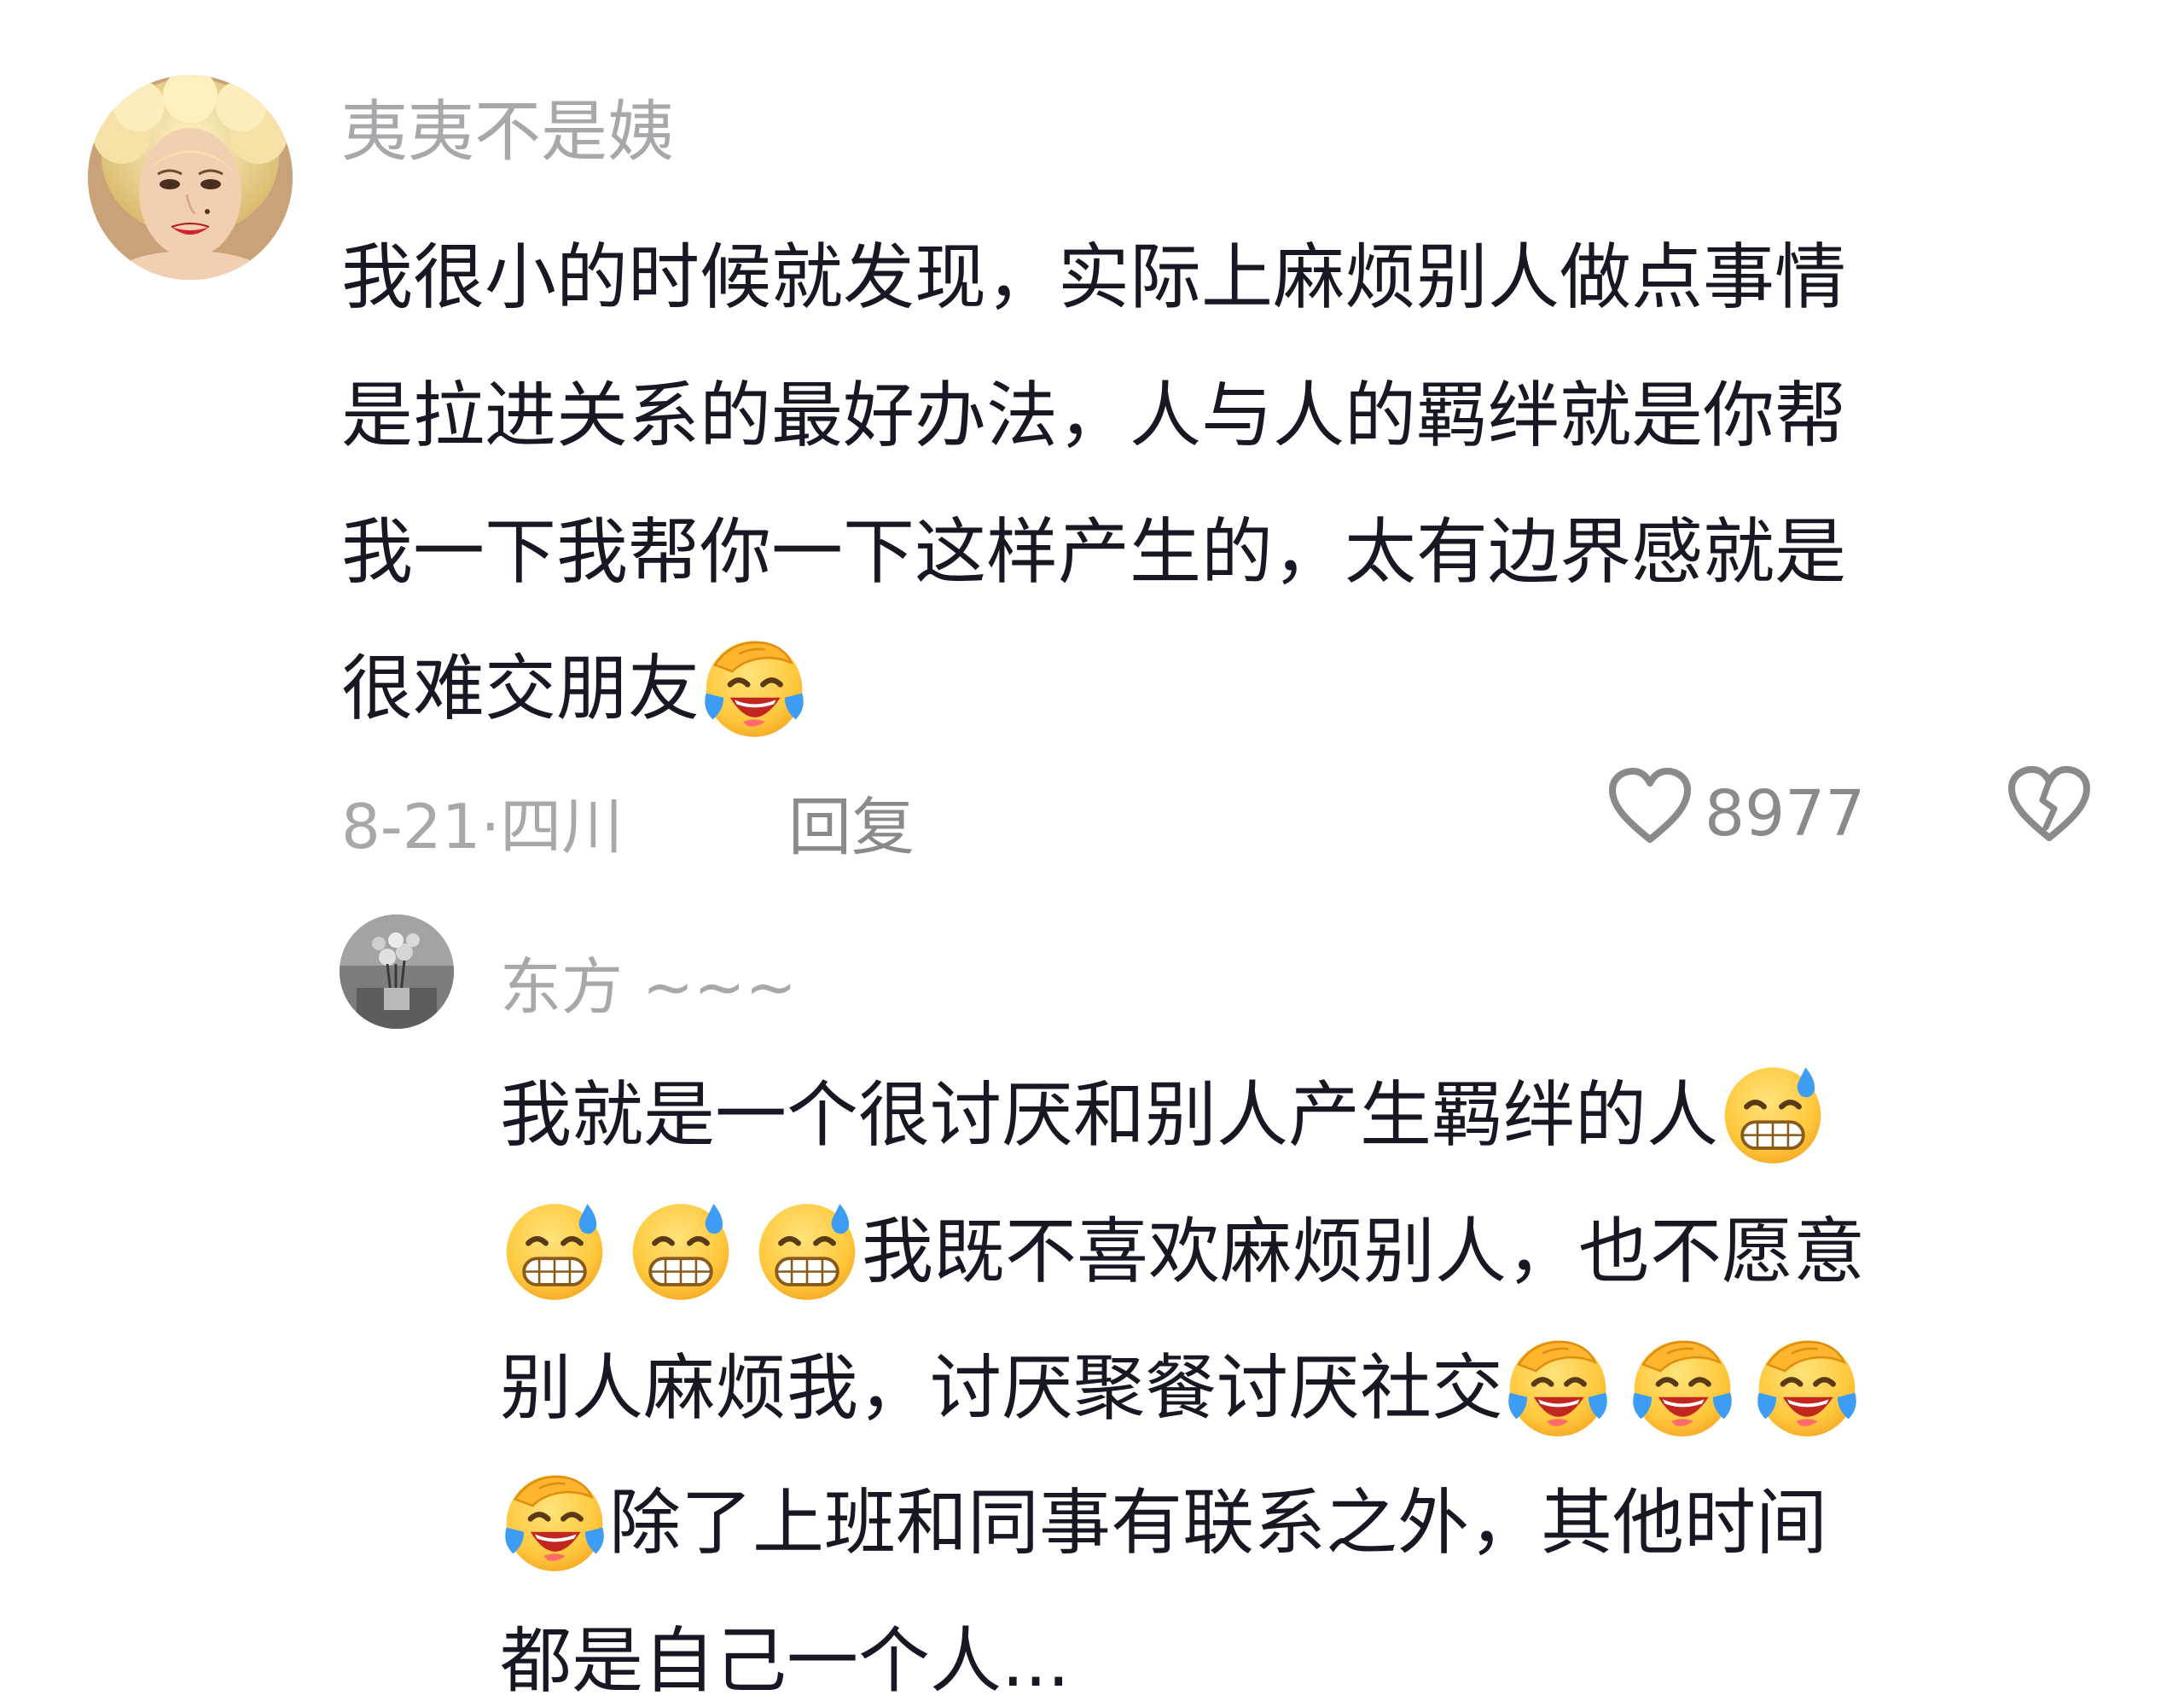  I want to click on comment-text-line: 我一下我帮你一下这样产生的，太有边界感就是, so click(1094, 552).